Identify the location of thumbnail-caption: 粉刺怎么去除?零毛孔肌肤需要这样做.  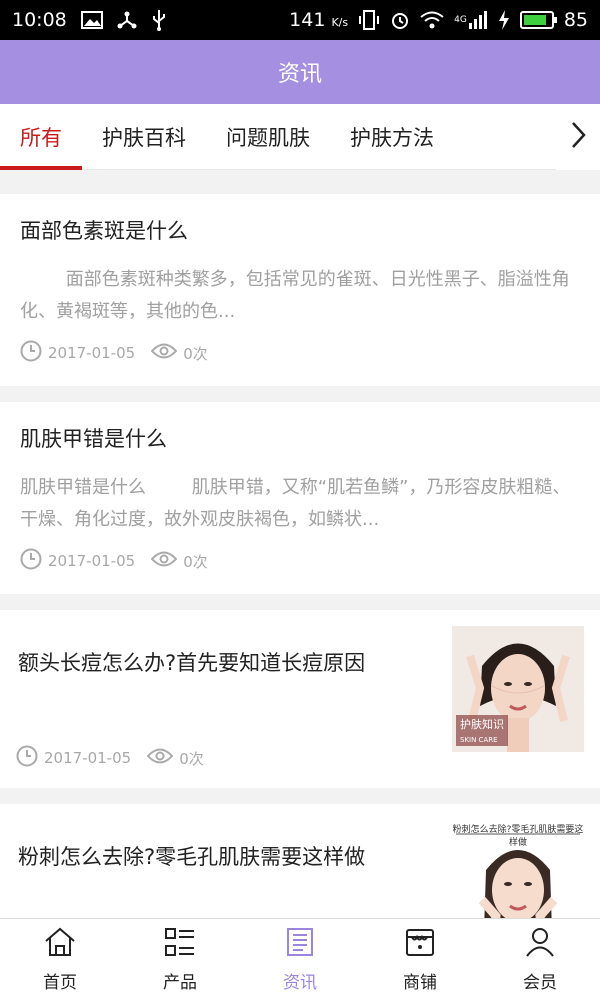
(518, 836).